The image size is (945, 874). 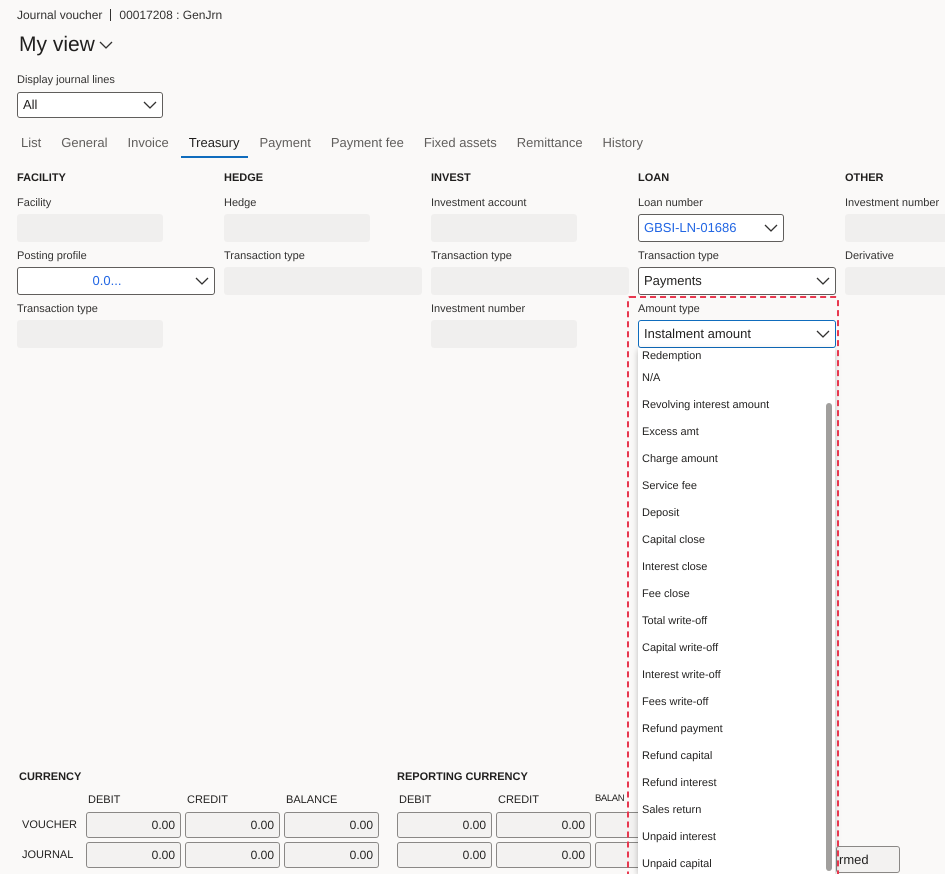 I want to click on option-item: Sales return, so click(x=729, y=810).